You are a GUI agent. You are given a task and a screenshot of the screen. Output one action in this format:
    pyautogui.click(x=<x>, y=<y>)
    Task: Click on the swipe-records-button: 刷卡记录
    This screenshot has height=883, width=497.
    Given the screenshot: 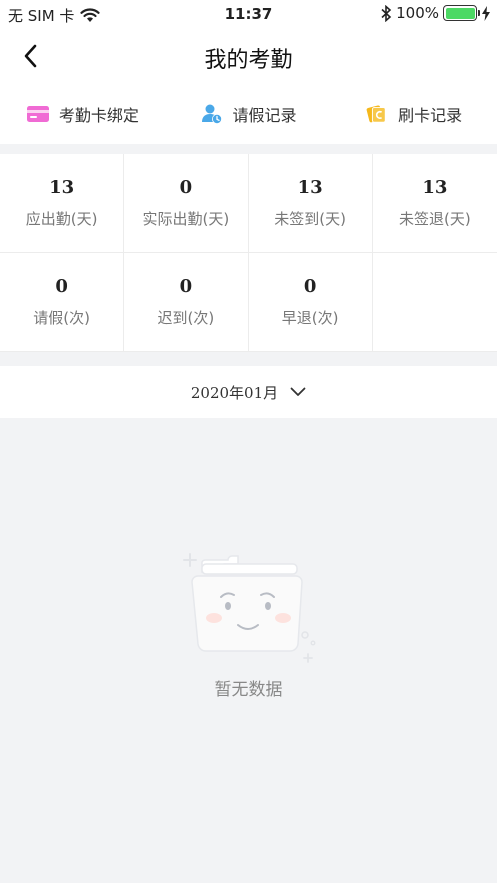 What is the action you would take?
    pyautogui.click(x=414, y=114)
    